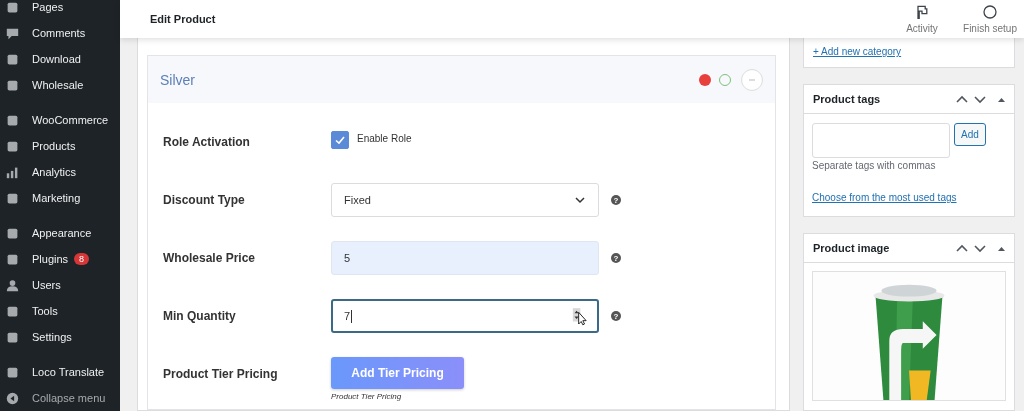  What do you see at coordinates (367, 396) in the screenshot?
I see `button-caption: Product Tier Pricing` at bounding box center [367, 396].